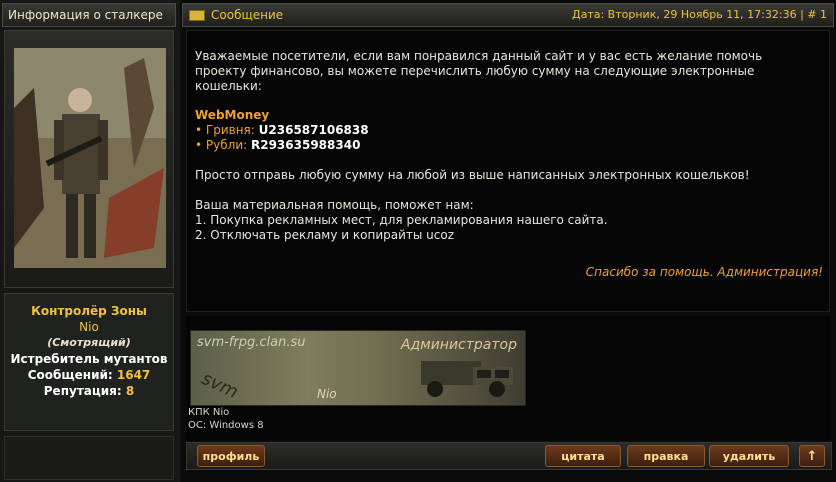  I want to click on uah-label: Гривня:, so click(230, 130).